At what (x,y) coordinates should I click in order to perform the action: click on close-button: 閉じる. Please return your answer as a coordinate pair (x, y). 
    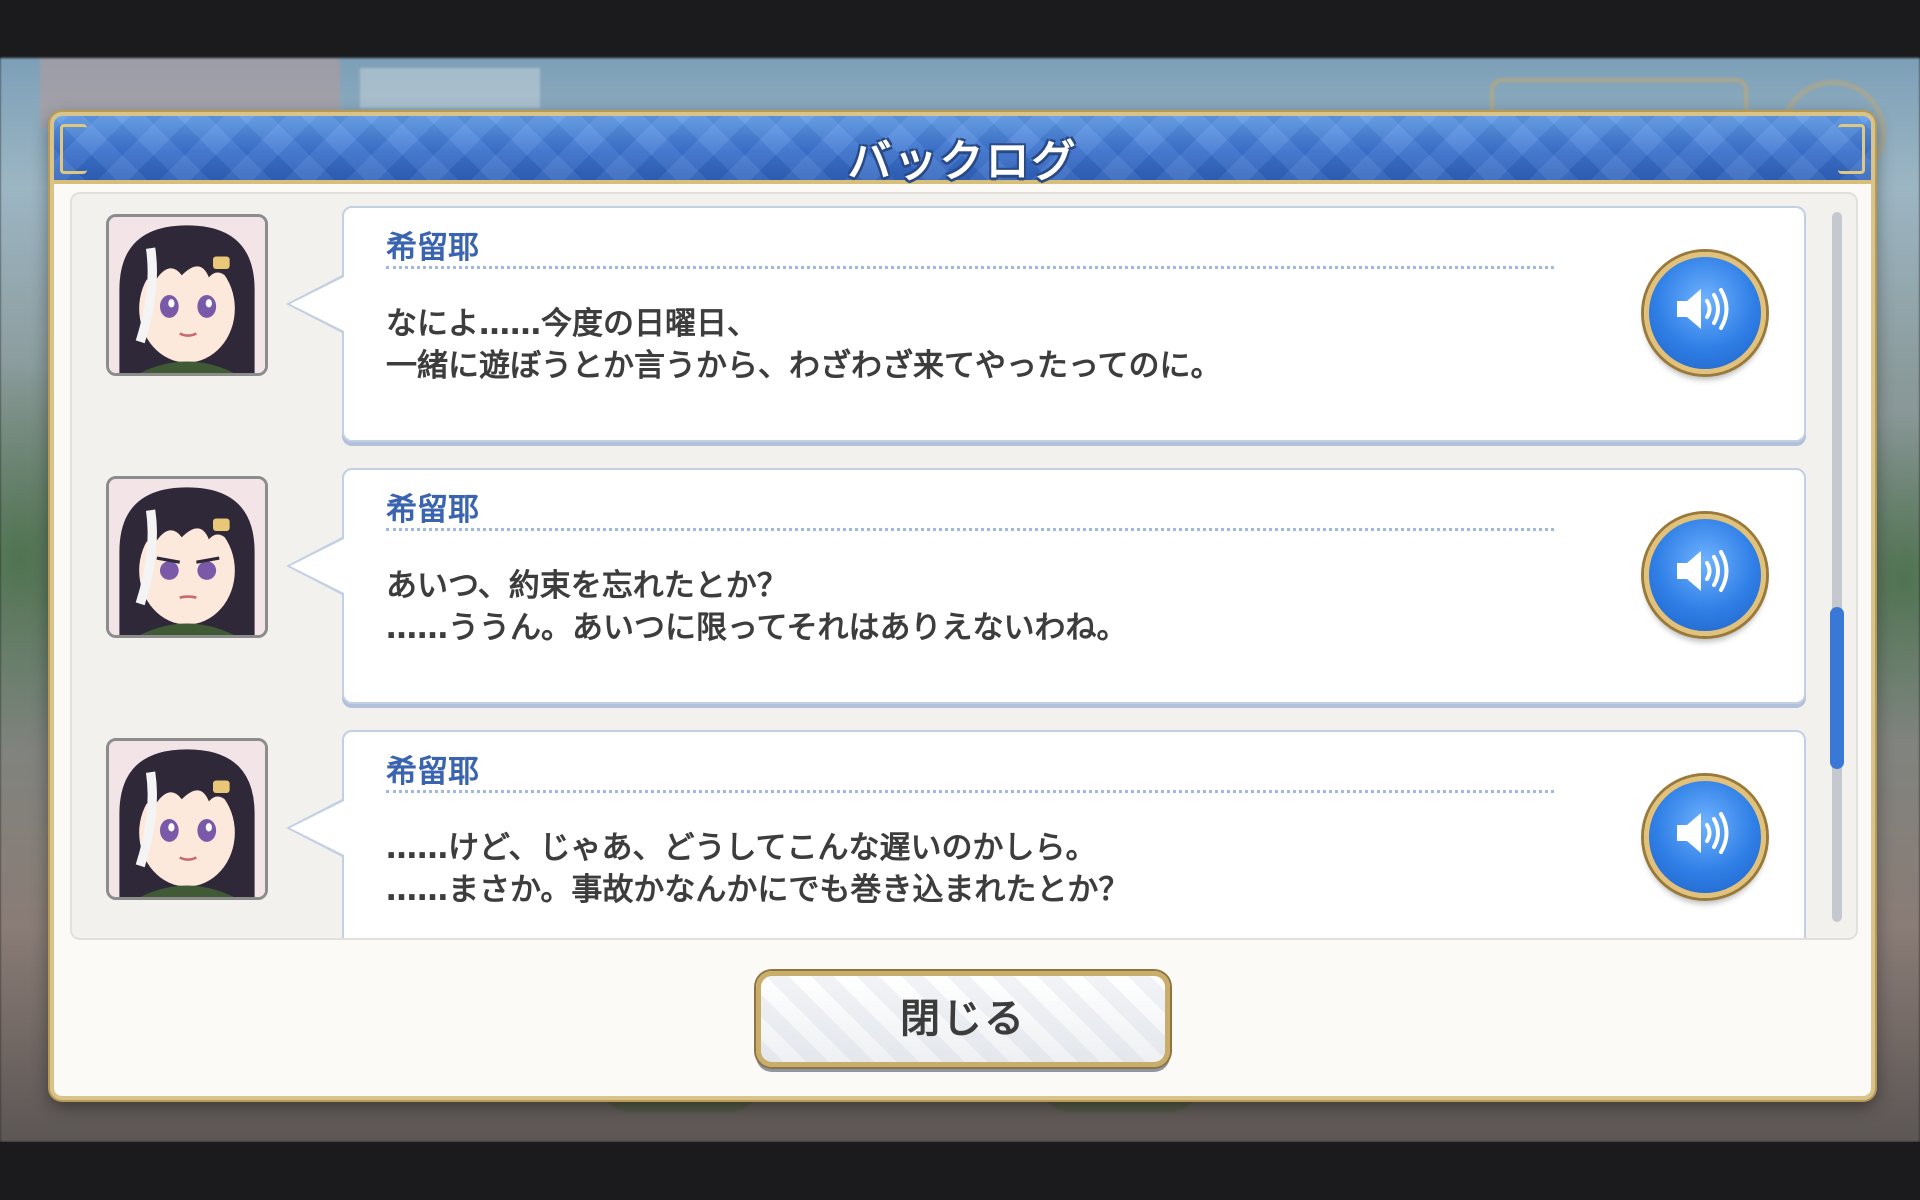
    Looking at the image, I should click on (963, 1019).